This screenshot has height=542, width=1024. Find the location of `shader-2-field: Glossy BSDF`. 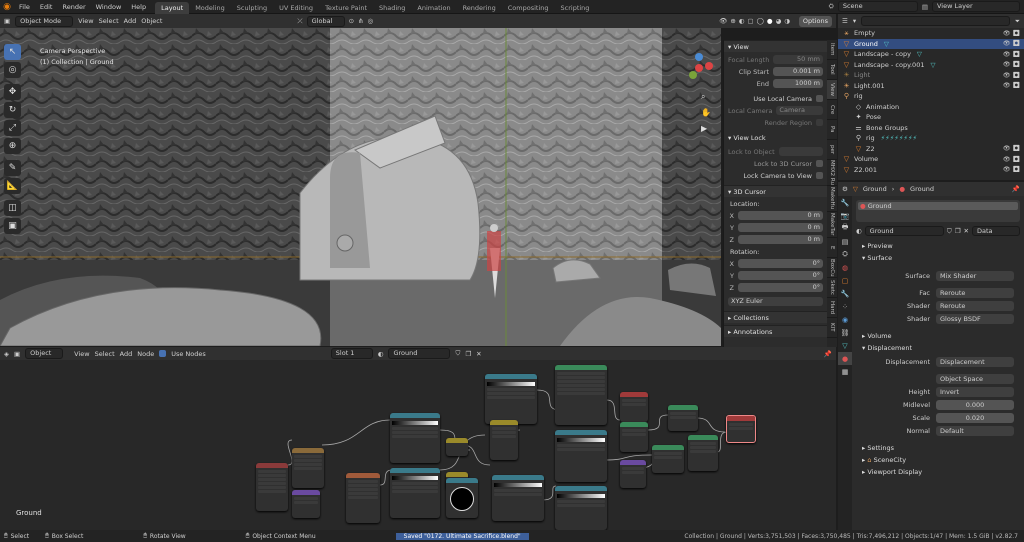

shader-2-field: Glossy BSDF is located at coordinates (975, 318).